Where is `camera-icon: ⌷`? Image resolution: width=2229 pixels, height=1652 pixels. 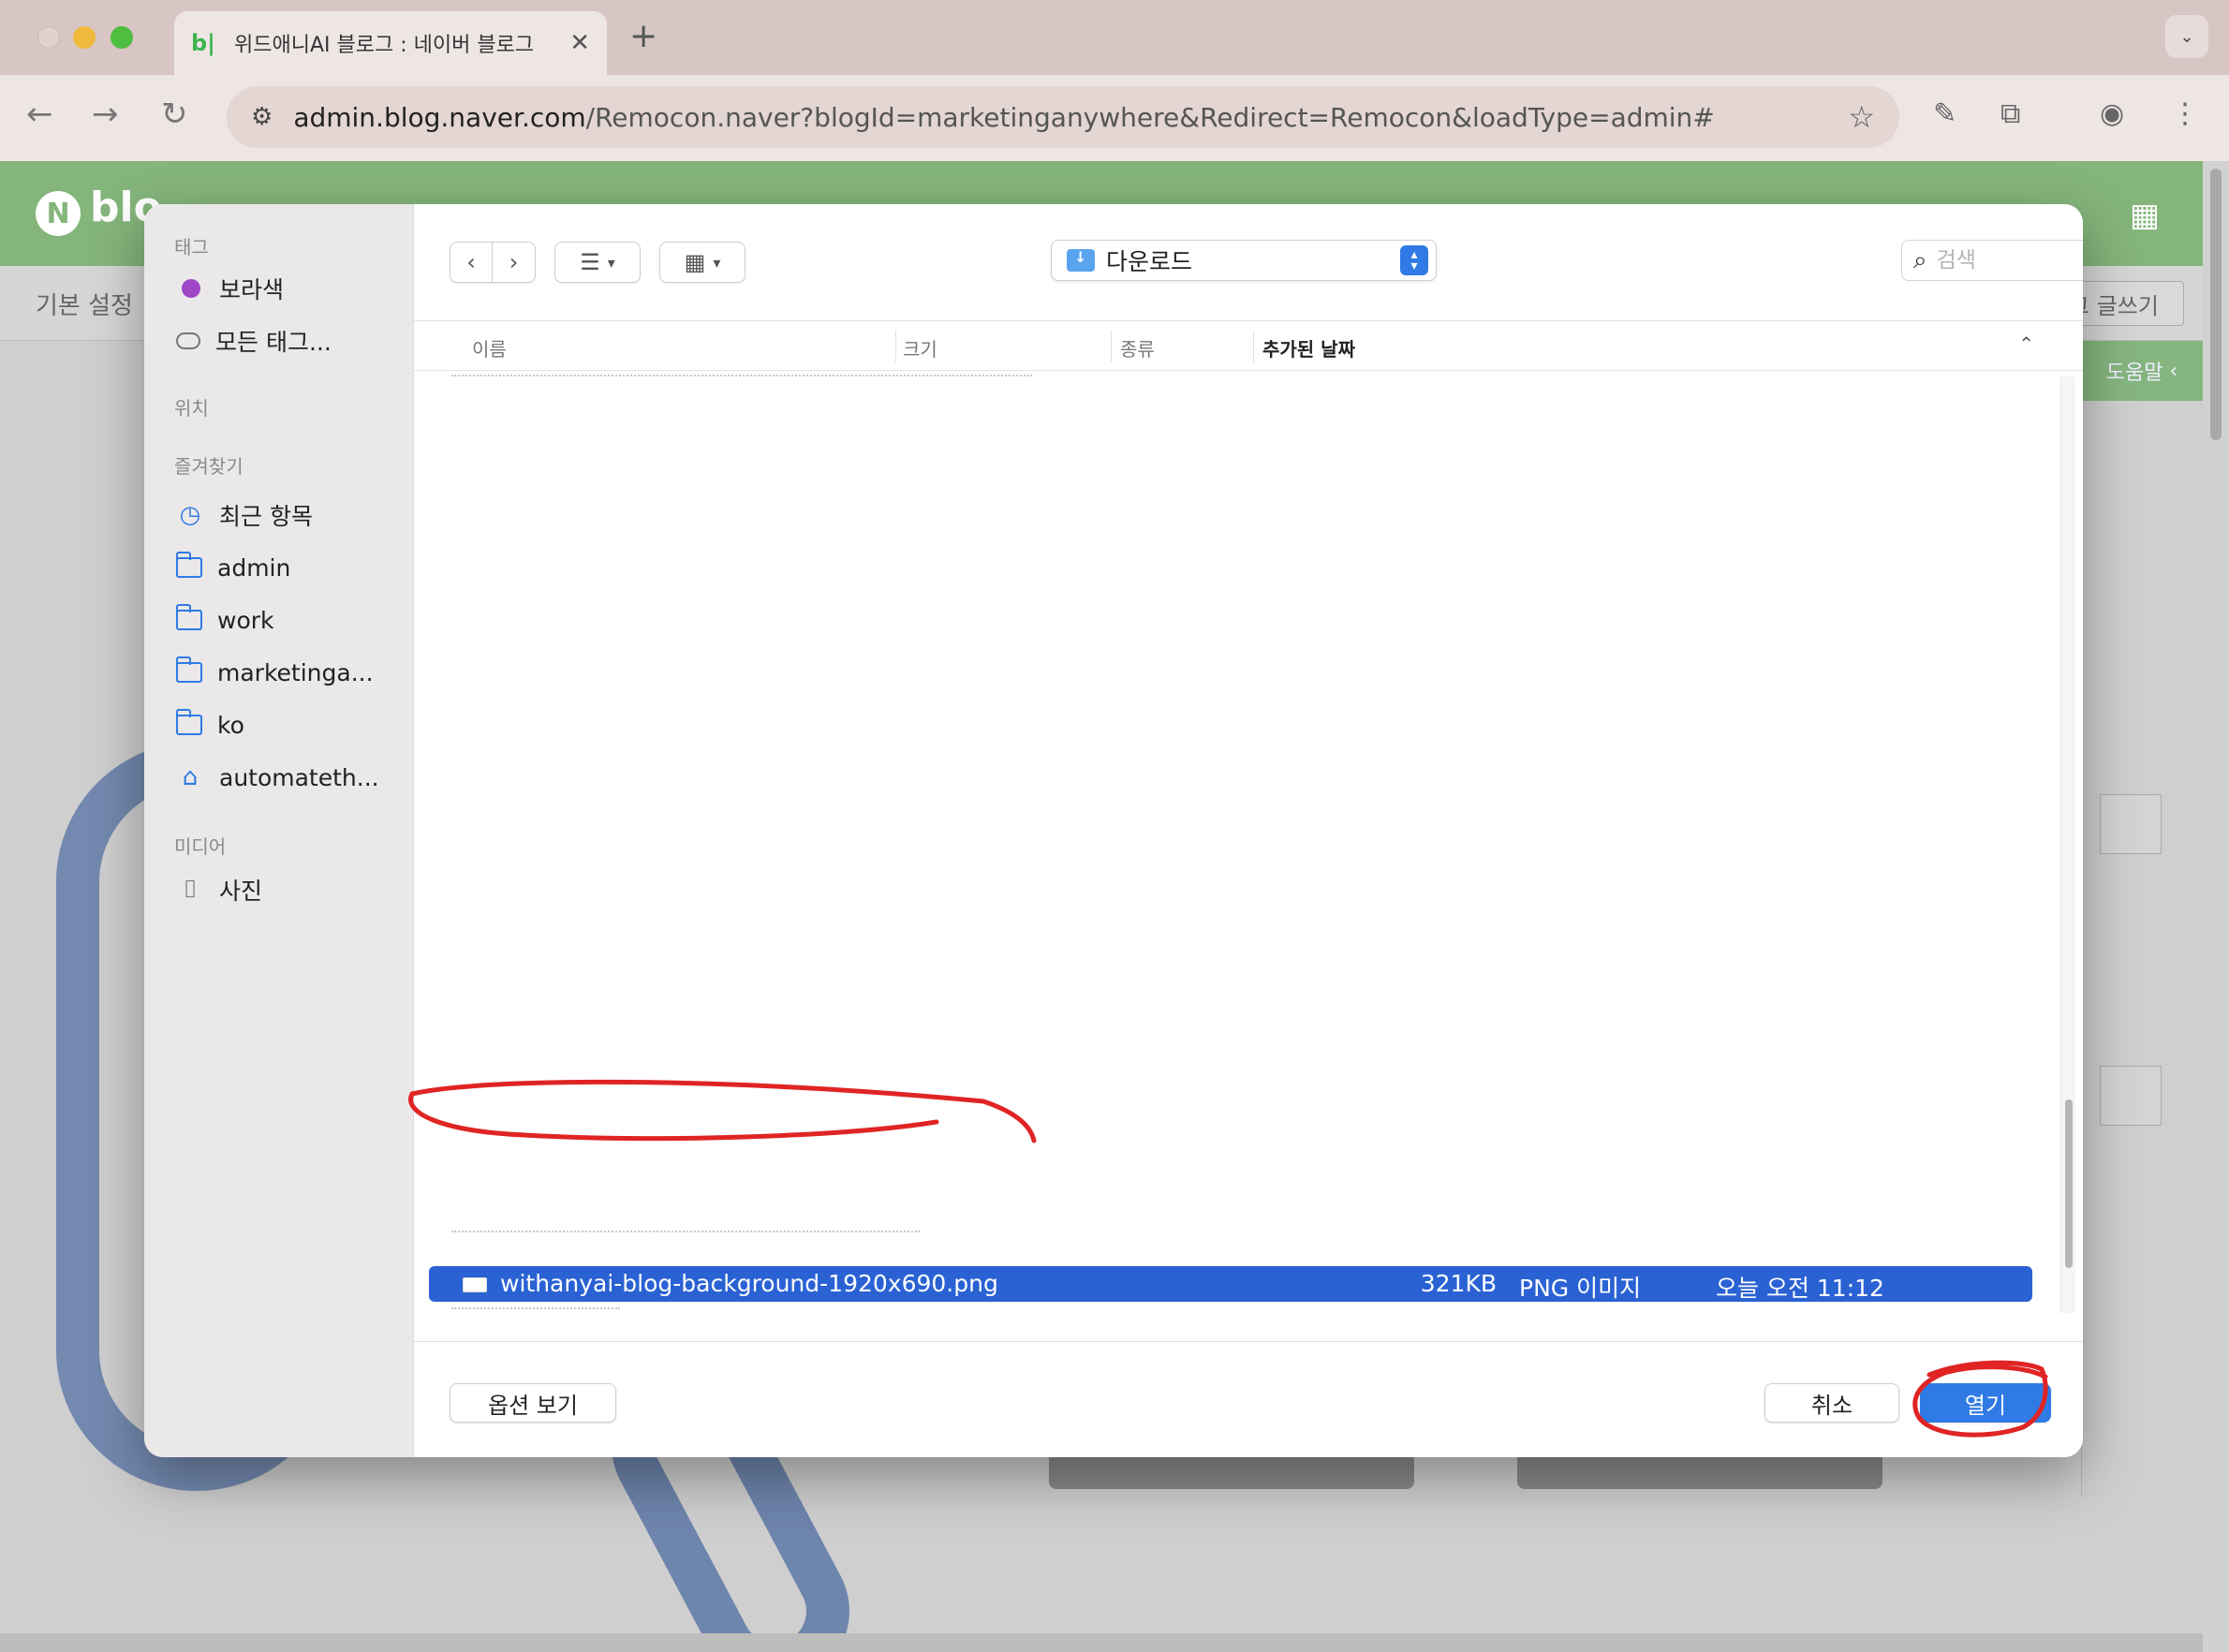
camera-icon: ⌷ is located at coordinates (190, 890).